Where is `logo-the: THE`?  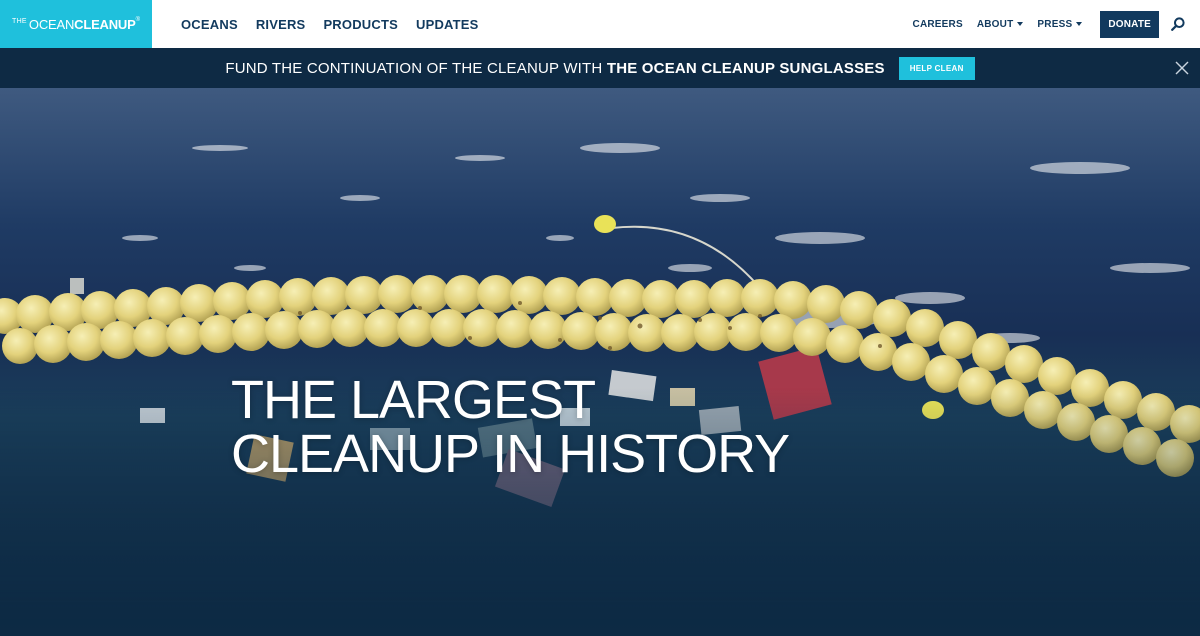 logo-the: THE is located at coordinates (19, 21).